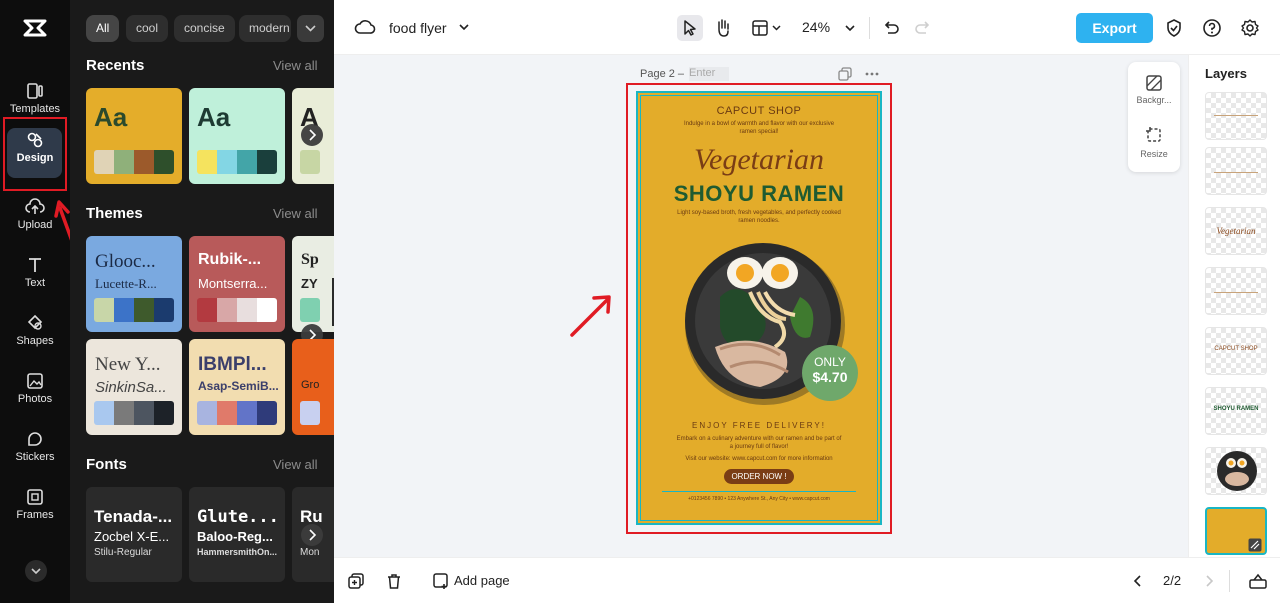 The width and height of the screenshot is (1280, 603). I want to click on export-label: Export, so click(1114, 28).